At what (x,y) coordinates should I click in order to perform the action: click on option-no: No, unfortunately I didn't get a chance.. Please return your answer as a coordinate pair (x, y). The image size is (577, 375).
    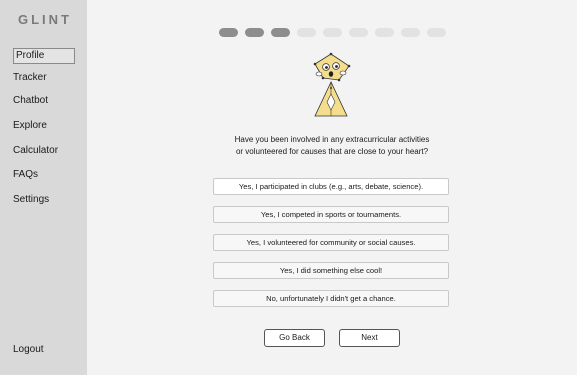
    Looking at the image, I should click on (331, 298).